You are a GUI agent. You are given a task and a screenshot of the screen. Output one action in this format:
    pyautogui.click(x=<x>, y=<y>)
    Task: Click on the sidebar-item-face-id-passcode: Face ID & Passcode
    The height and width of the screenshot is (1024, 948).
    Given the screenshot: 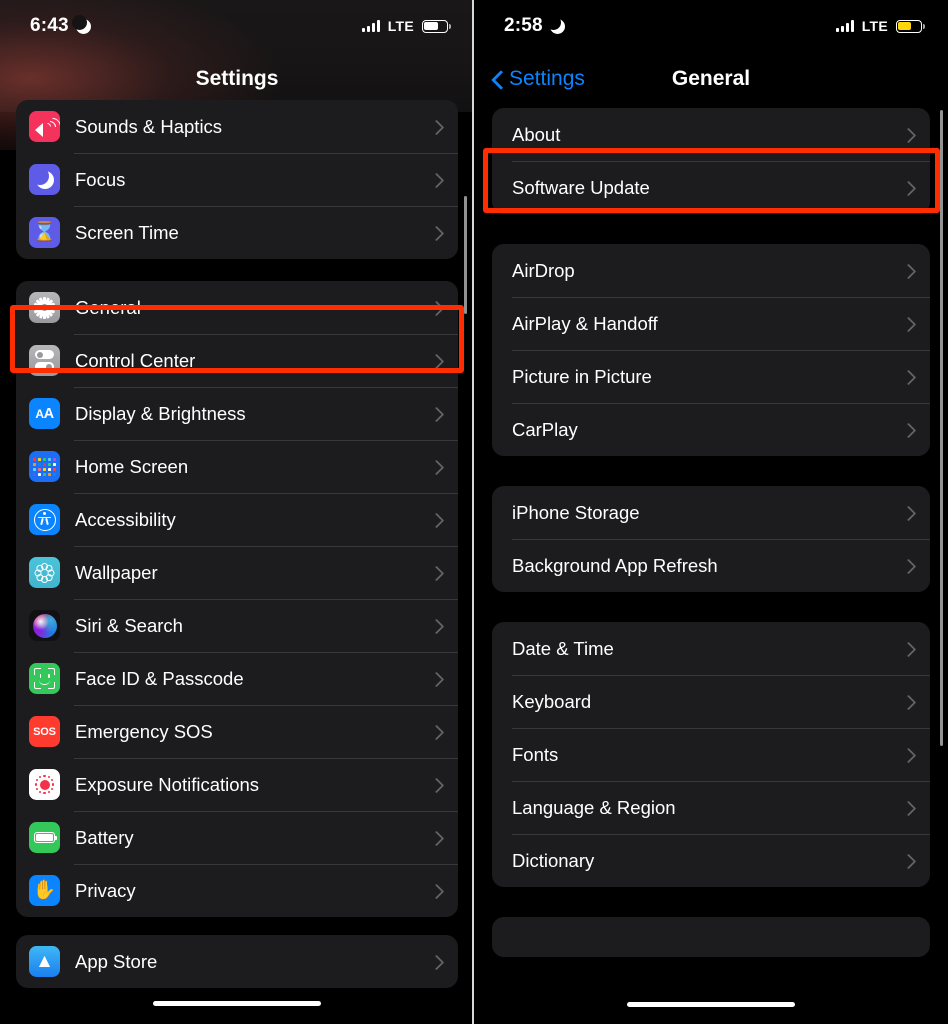 What is the action you would take?
    pyautogui.click(x=237, y=678)
    